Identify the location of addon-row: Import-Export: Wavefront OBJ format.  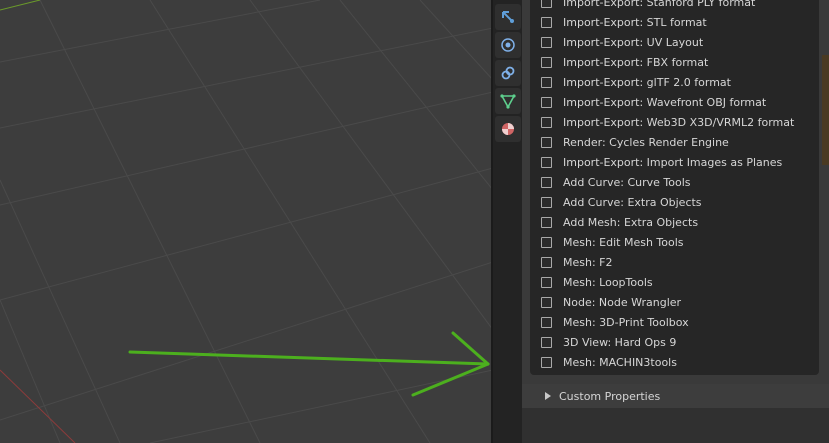
(674, 102).